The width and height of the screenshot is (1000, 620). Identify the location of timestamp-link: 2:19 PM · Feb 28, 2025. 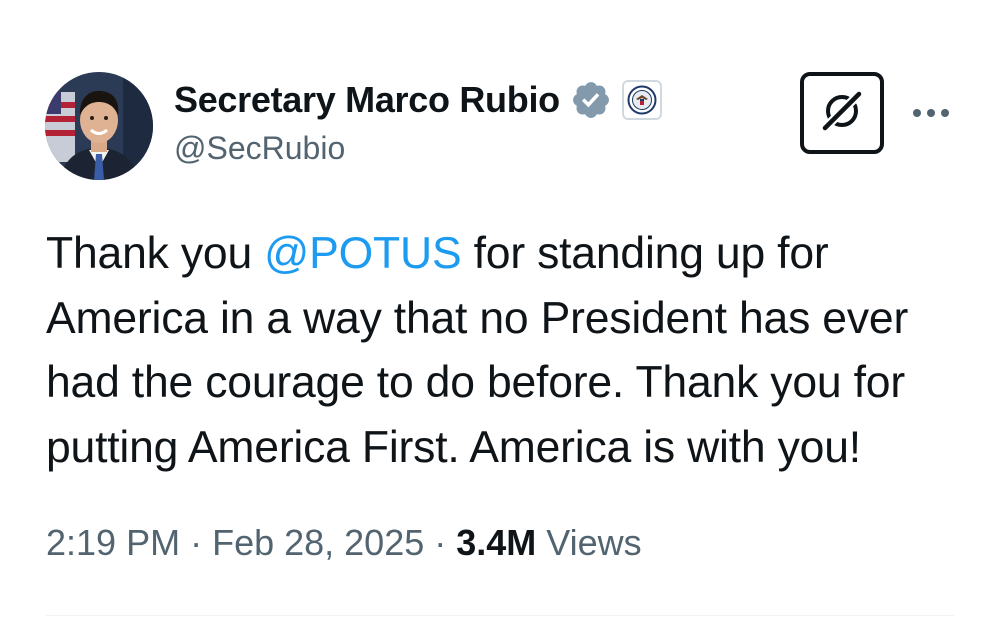
(235, 543).